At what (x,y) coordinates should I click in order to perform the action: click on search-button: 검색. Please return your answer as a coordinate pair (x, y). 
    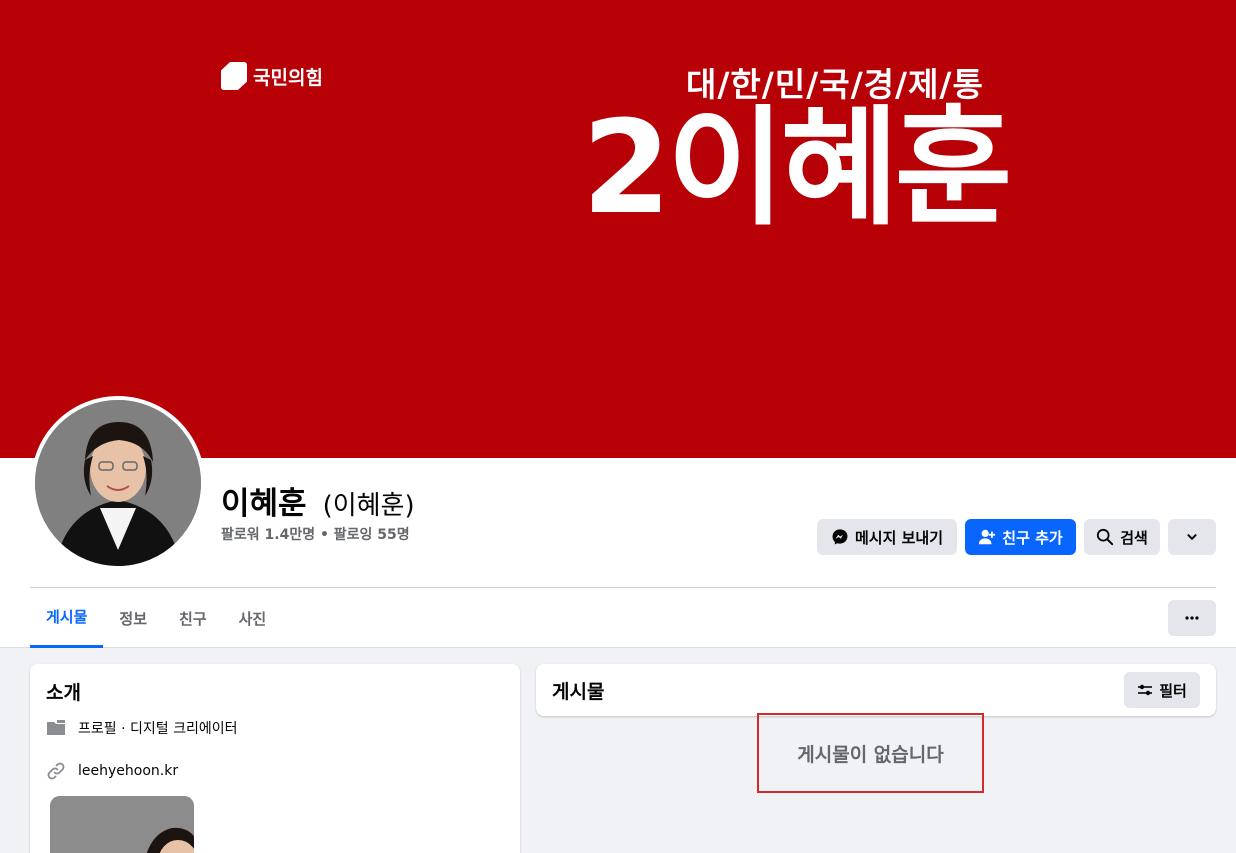
    Looking at the image, I should click on (1122, 537).